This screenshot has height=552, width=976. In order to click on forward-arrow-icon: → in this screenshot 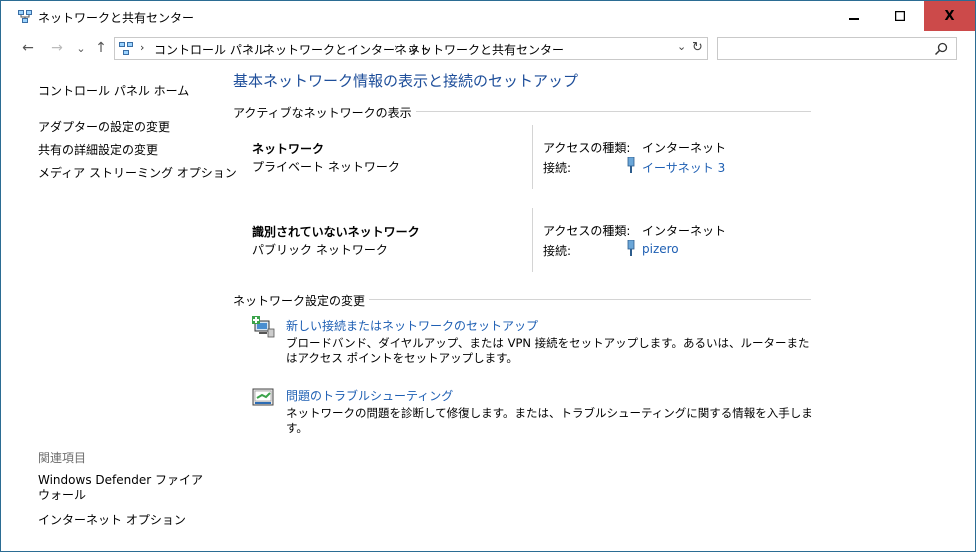, I will do `click(57, 48)`.